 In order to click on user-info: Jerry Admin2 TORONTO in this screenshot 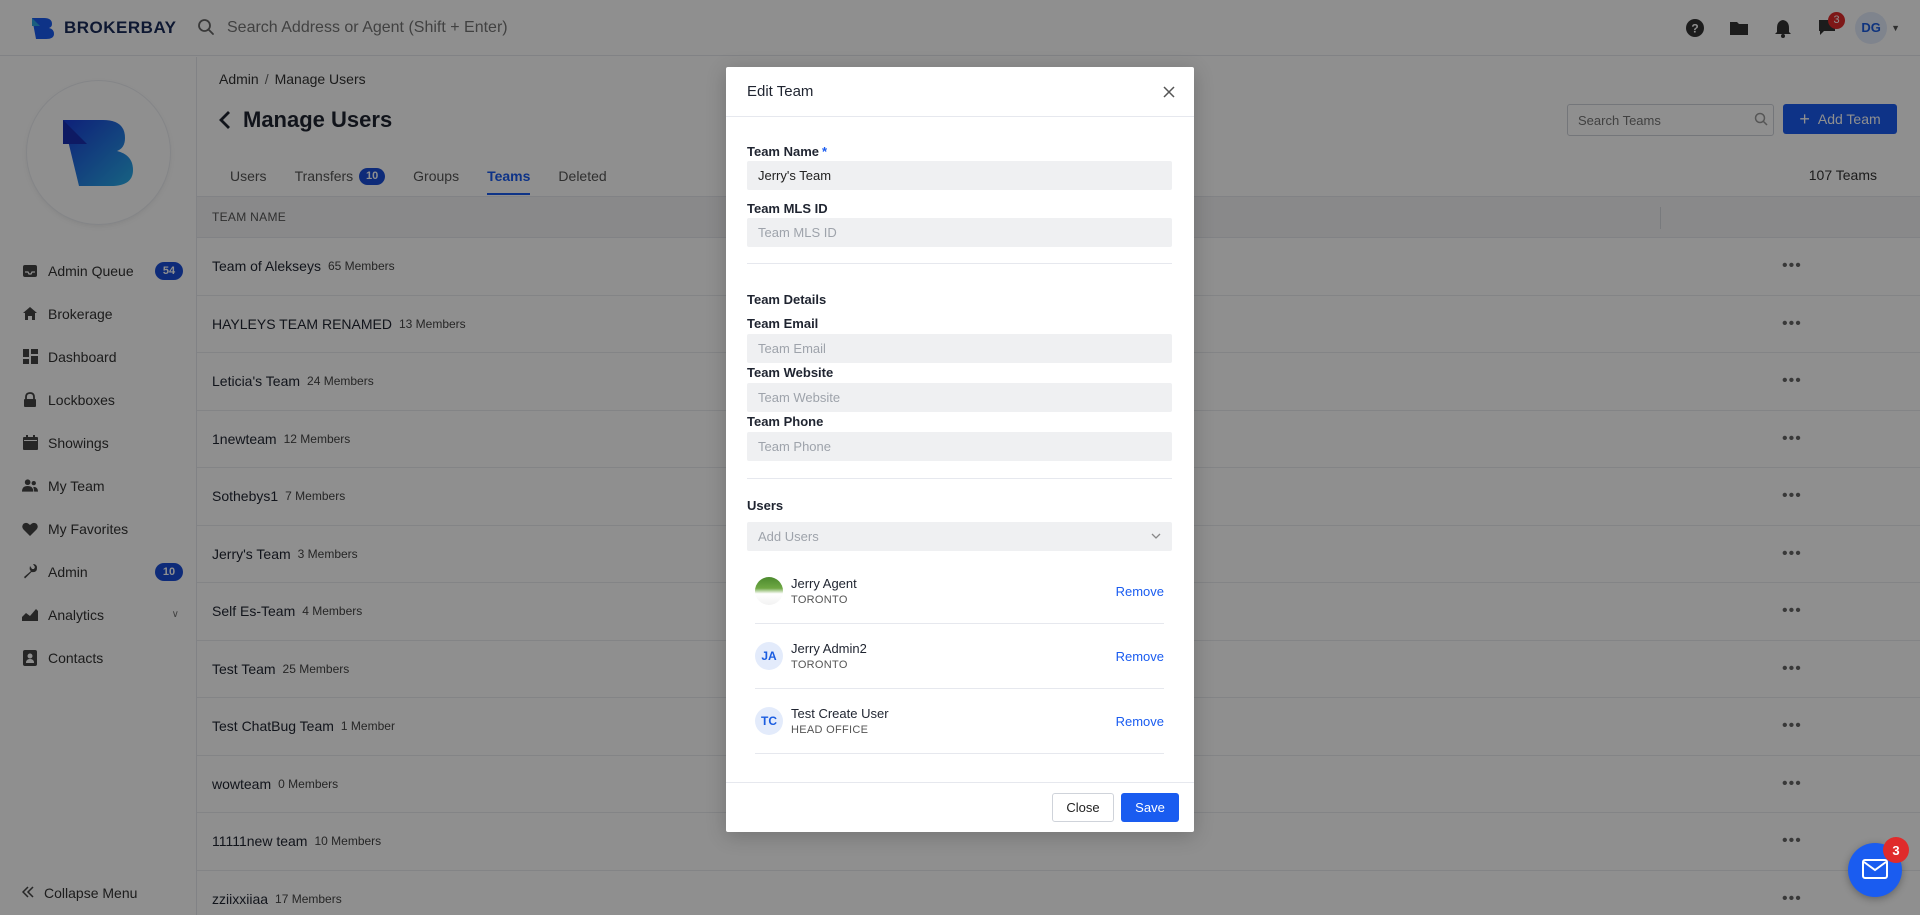, I will do `click(829, 656)`.